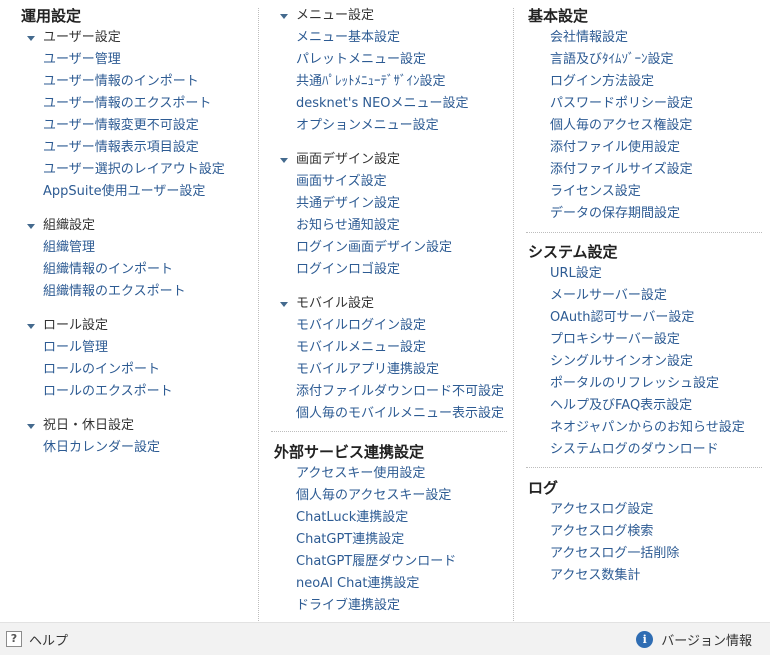 Image resolution: width=770 pixels, height=655 pixels. What do you see at coordinates (376, 474) in the screenshot?
I see `menu-link: アクセスキー使用設定` at bounding box center [376, 474].